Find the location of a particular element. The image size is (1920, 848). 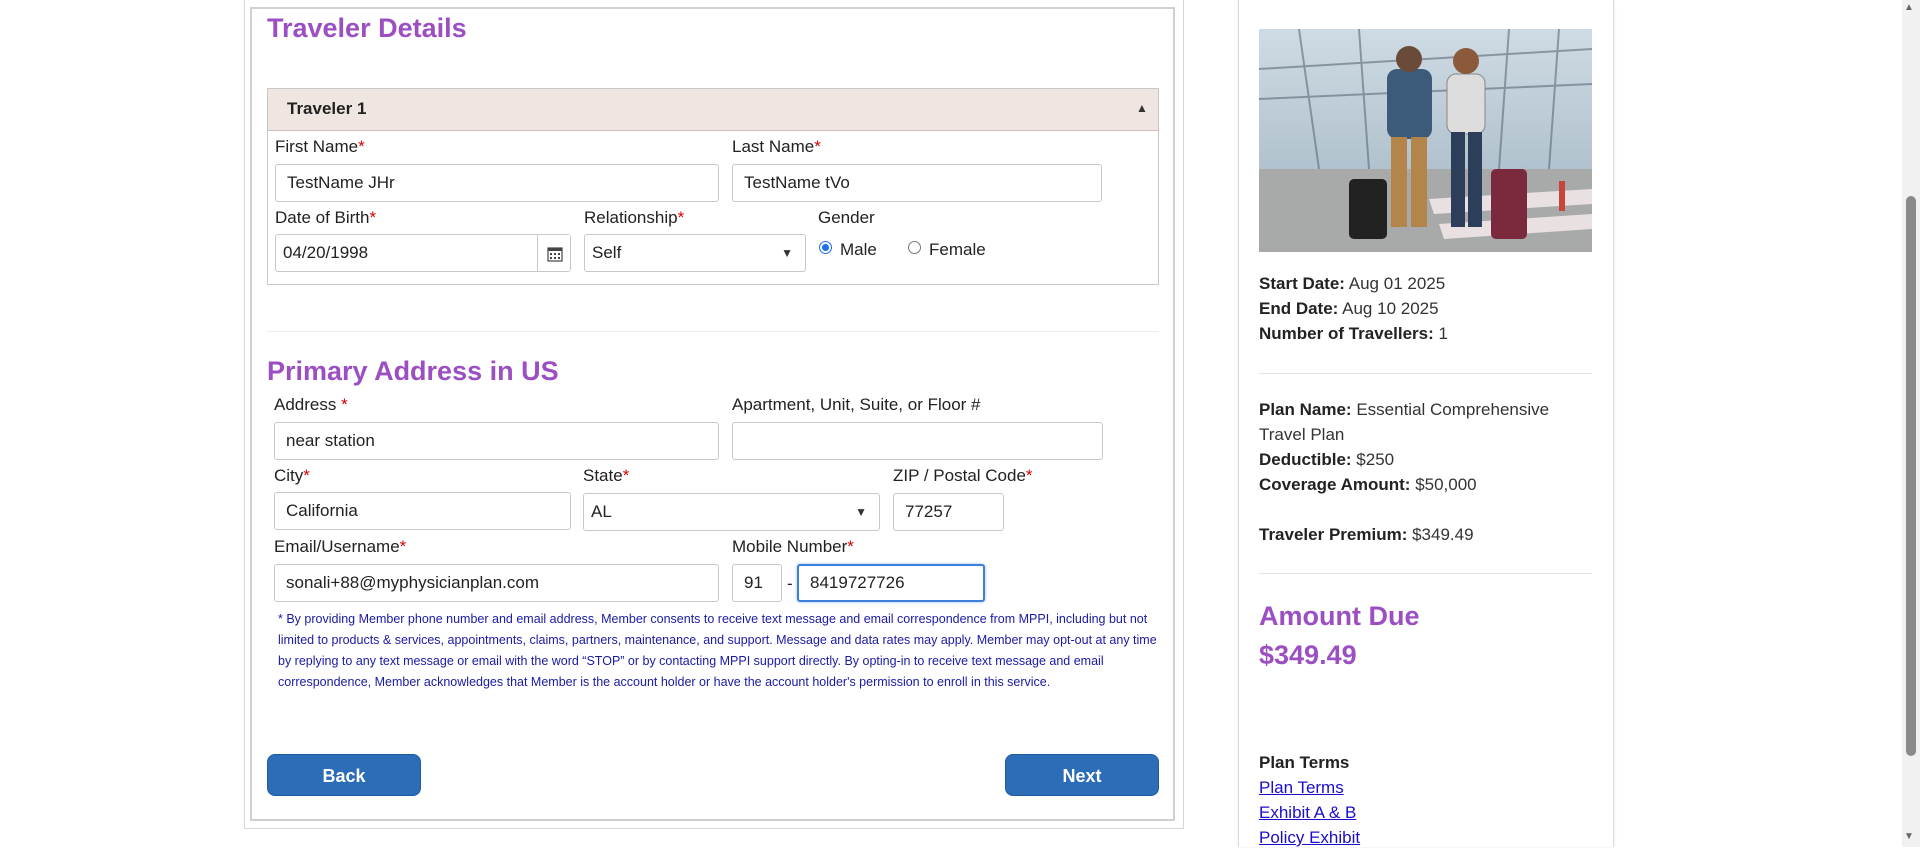

email-label: Email/Username* is located at coordinates (340, 546).